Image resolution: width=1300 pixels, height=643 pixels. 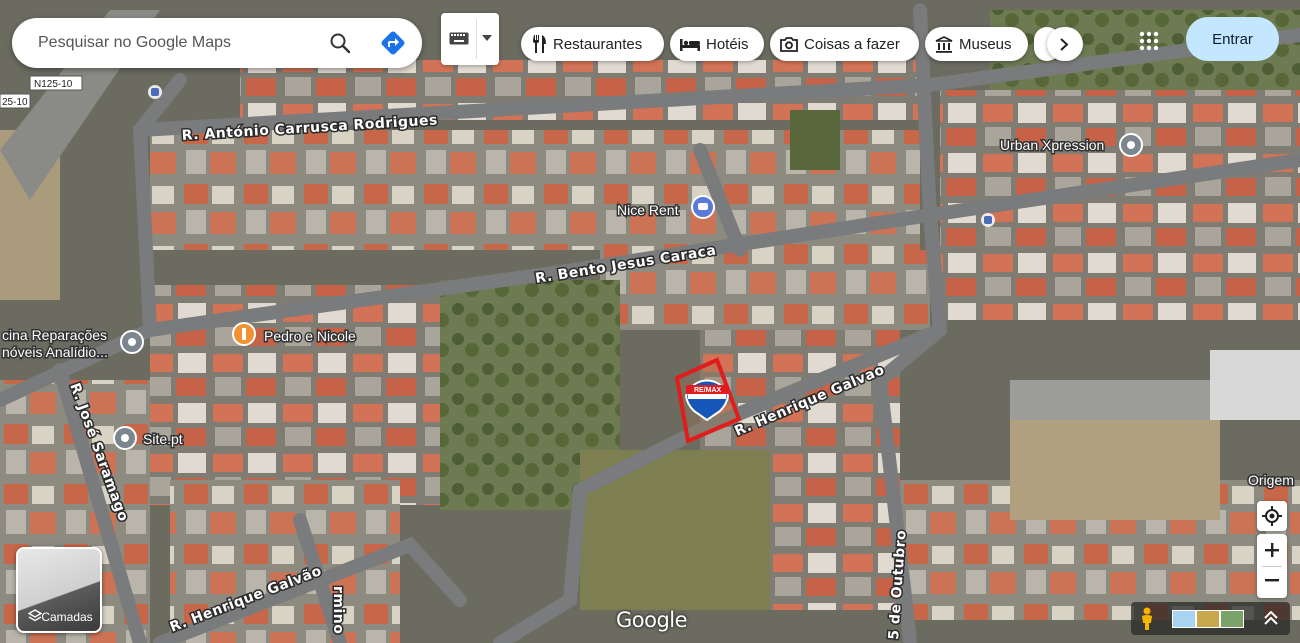 What do you see at coordinates (393, 42) in the screenshot?
I see `directions-arrow-icon` at bounding box center [393, 42].